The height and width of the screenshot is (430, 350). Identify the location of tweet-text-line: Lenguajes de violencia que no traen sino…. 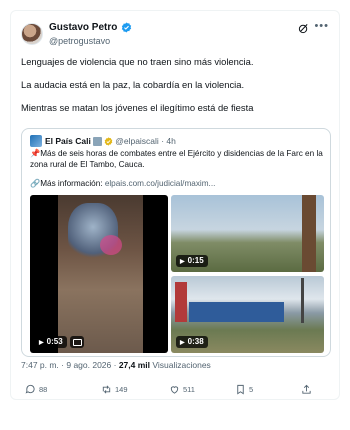
(137, 61).